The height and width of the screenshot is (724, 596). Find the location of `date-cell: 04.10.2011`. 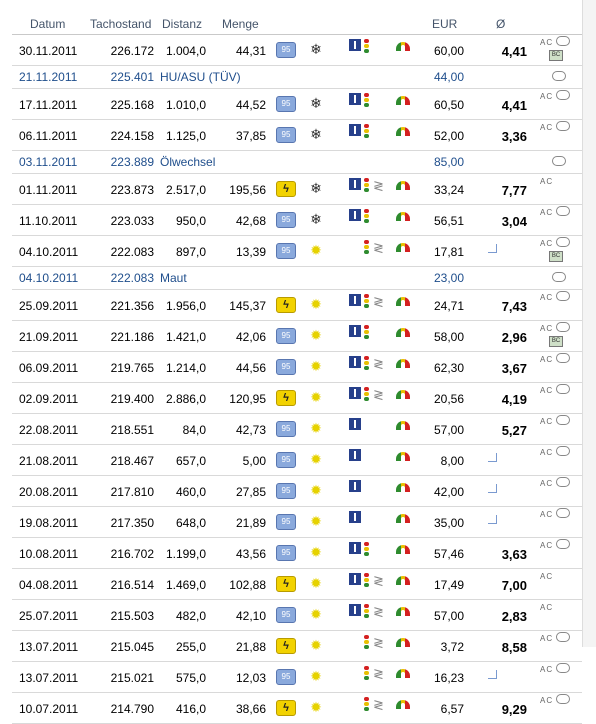

date-cell: 04.10.2011 is located at coordinates (49, 278).